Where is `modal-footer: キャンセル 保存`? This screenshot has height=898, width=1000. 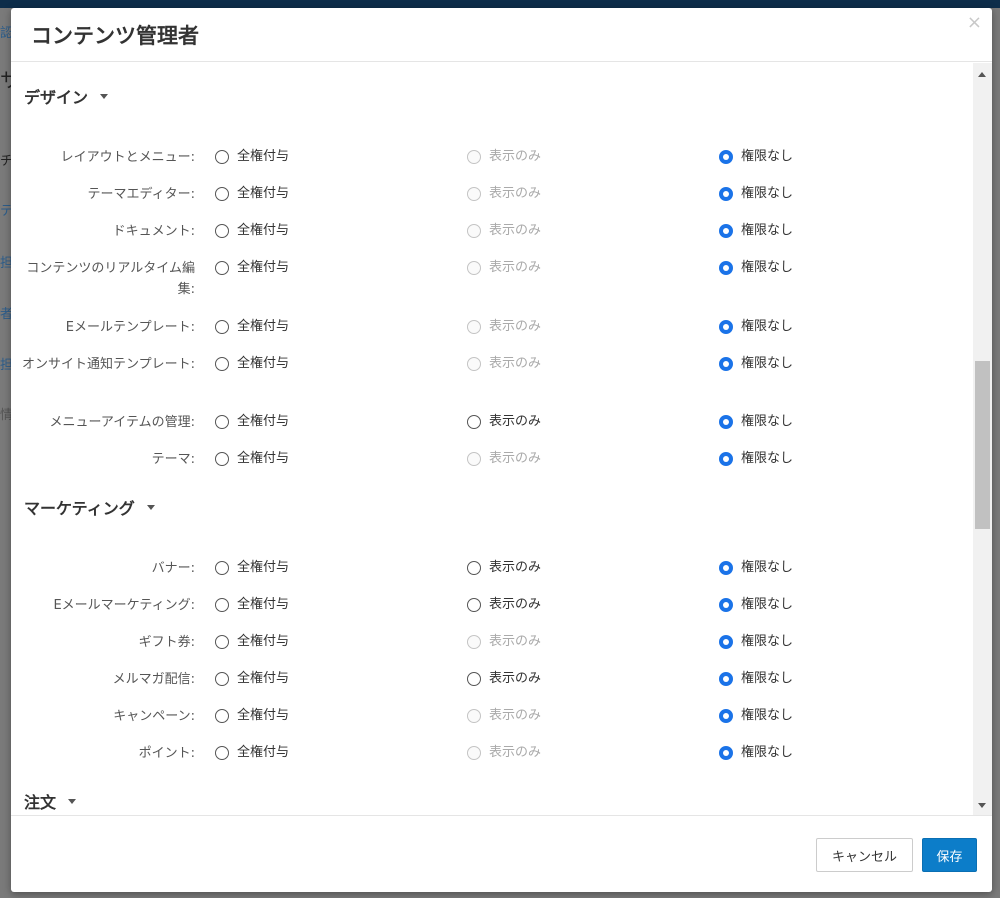
modal-footer: キャンセル 保存 is located at coordinates (501, 853).